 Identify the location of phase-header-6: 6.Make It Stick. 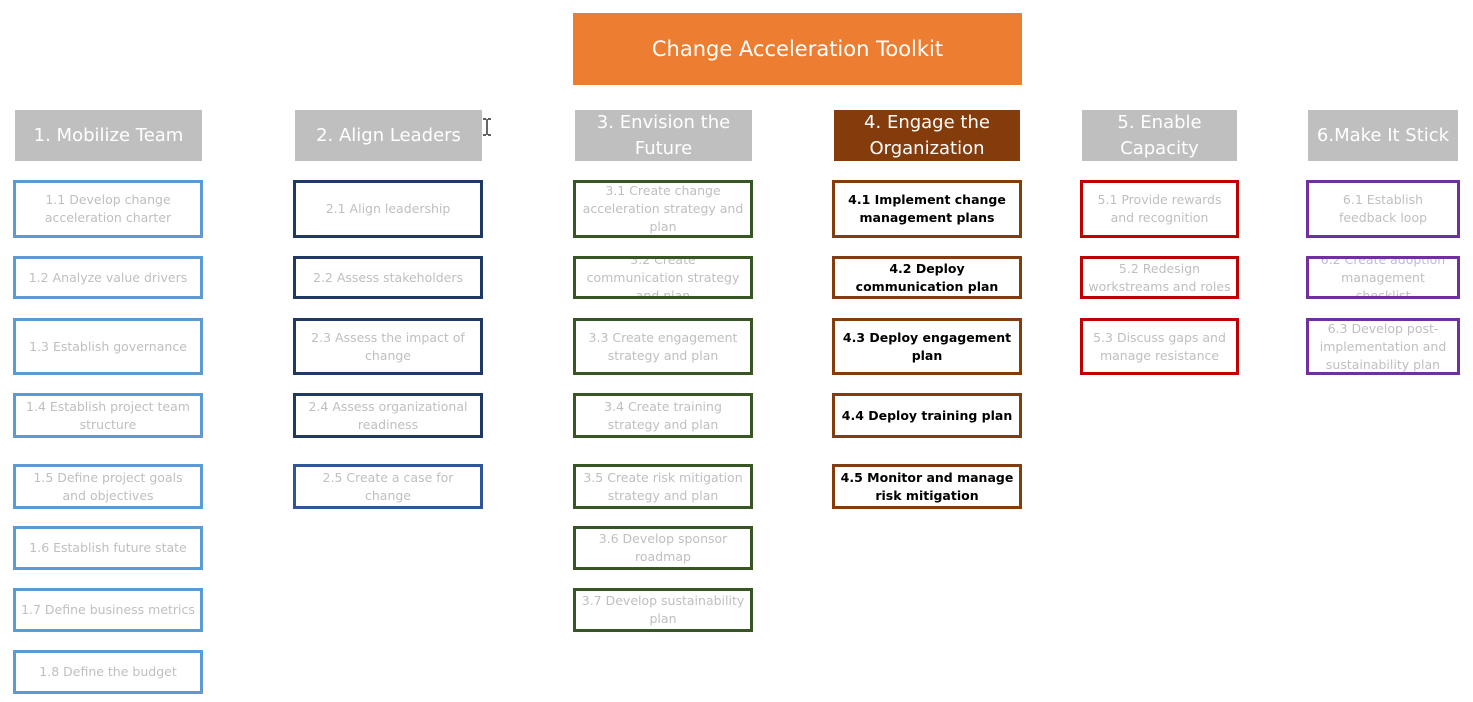
(1383, 135).